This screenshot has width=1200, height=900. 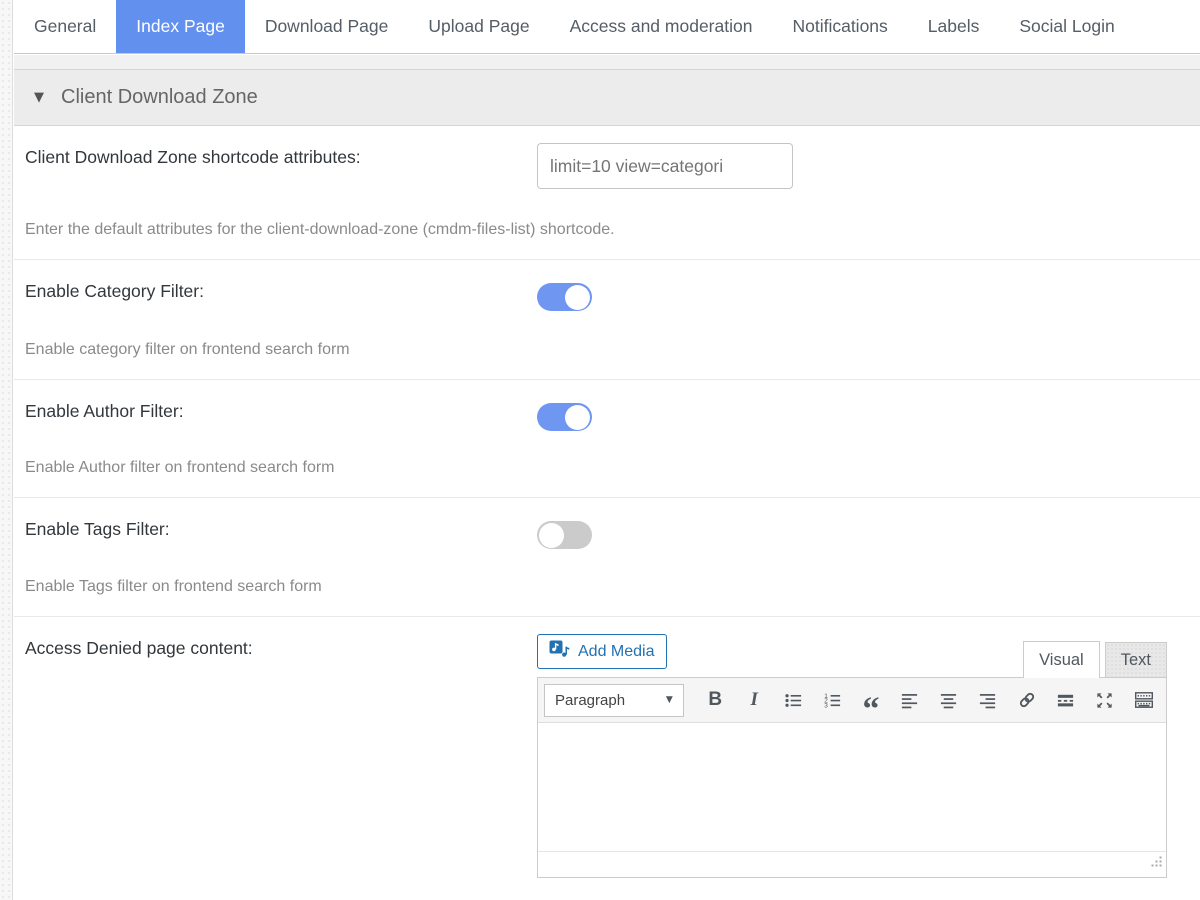 What do you see at coordinates (607, 62) in the screenshot?
I see `spacer-strip` at bounding box center [607, 62].